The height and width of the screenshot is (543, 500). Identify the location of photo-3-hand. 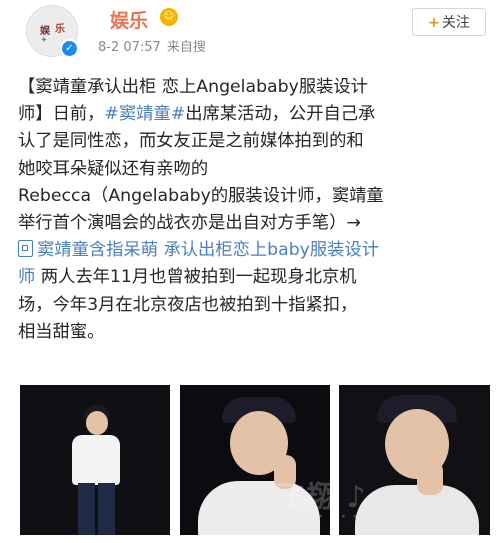
(430, 478).